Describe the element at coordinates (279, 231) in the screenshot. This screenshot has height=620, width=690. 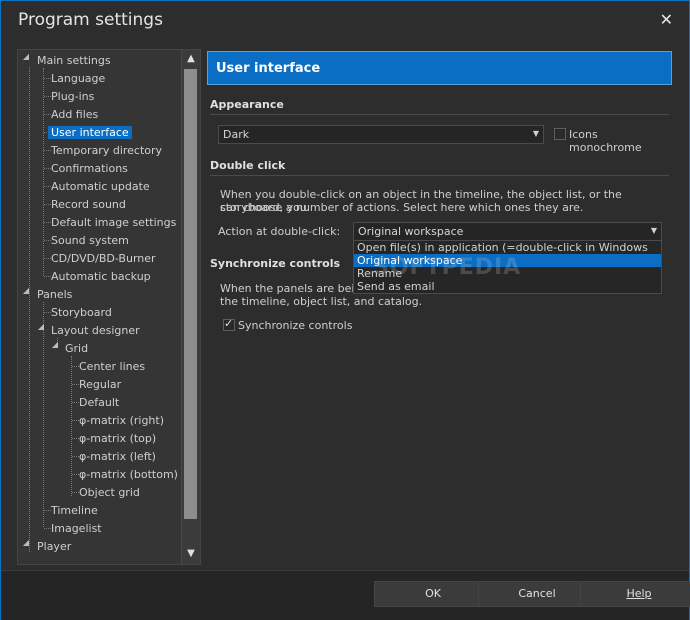
I see `action-at-double-click-label: Action at double-click:` at that location.